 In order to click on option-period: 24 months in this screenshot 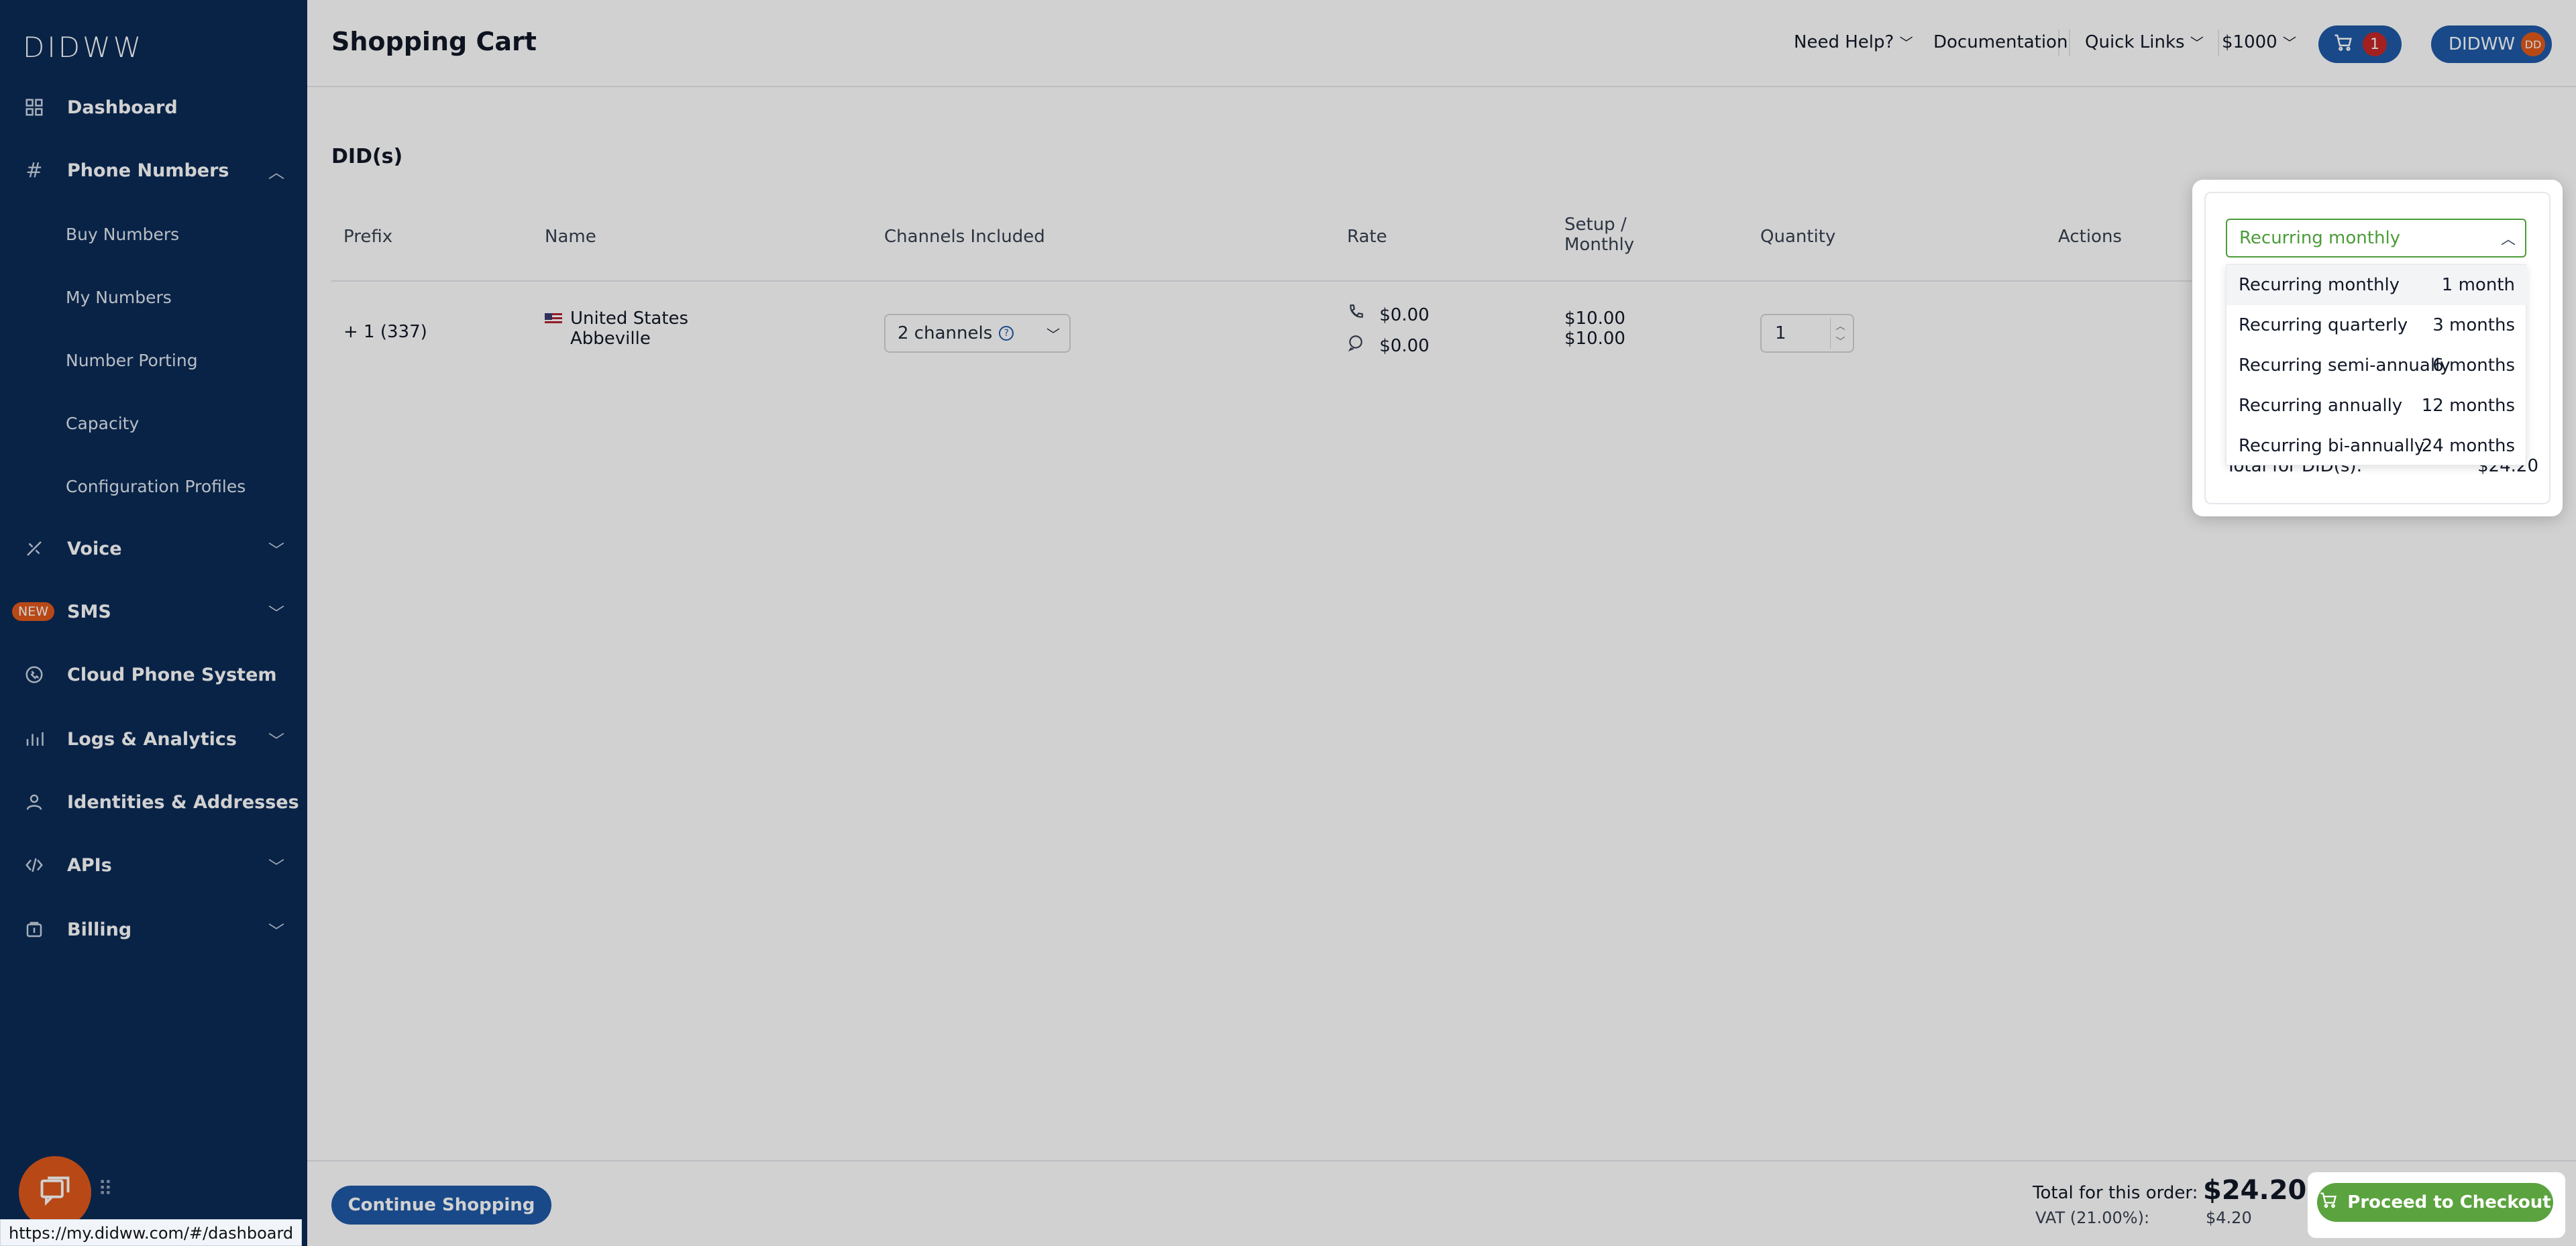, I will do `click(2468, 446)`.